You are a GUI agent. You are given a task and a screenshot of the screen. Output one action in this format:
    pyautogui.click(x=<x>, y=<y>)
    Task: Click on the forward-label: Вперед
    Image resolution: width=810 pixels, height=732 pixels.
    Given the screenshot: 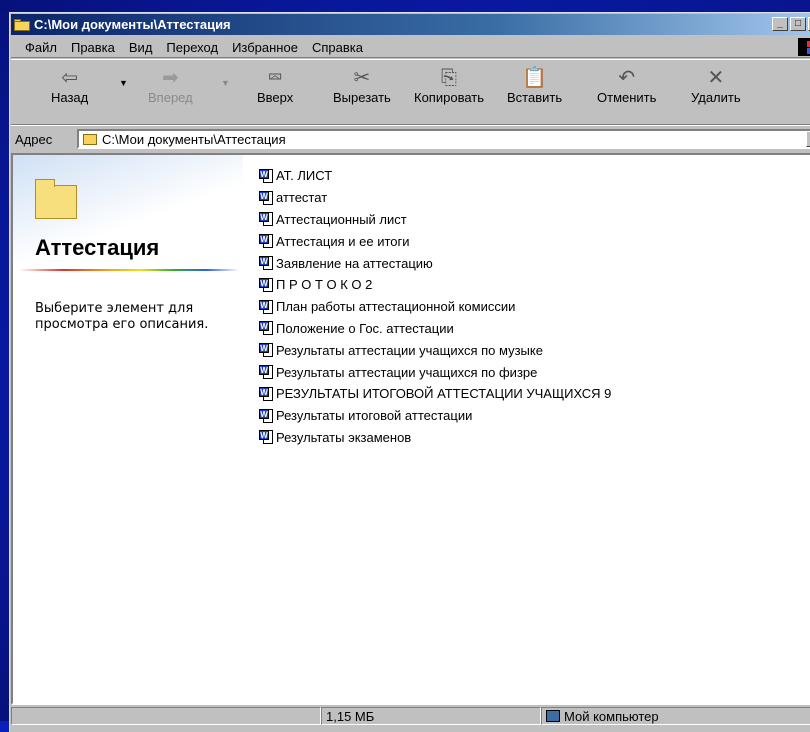 What is the action you would take?
    pyautogui.click(x=170, y=97)
    